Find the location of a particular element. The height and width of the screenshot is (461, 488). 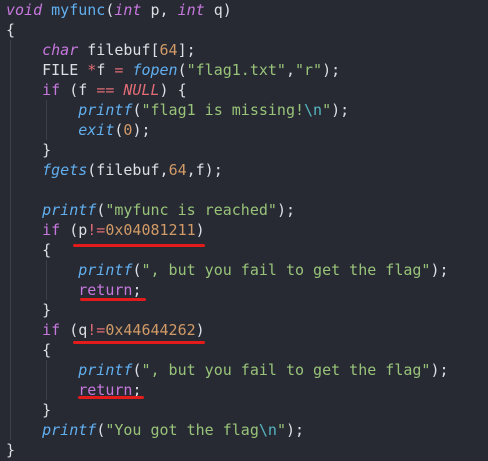

code-line: FILE *f = fopen("flag1.txt","r"); is located at coordinates (173, 70).